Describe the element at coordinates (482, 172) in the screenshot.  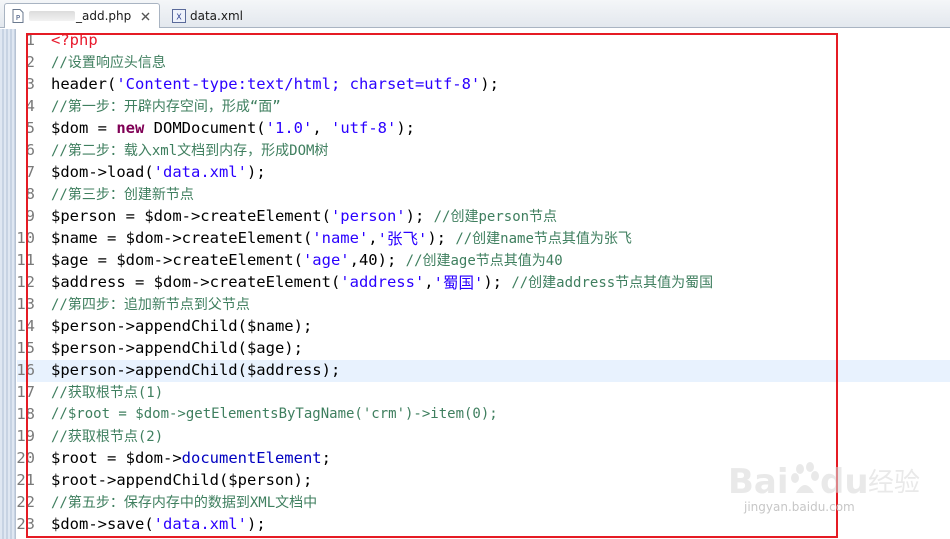
I see `code-line: 7 $dom->load('data.xml');` at that location.